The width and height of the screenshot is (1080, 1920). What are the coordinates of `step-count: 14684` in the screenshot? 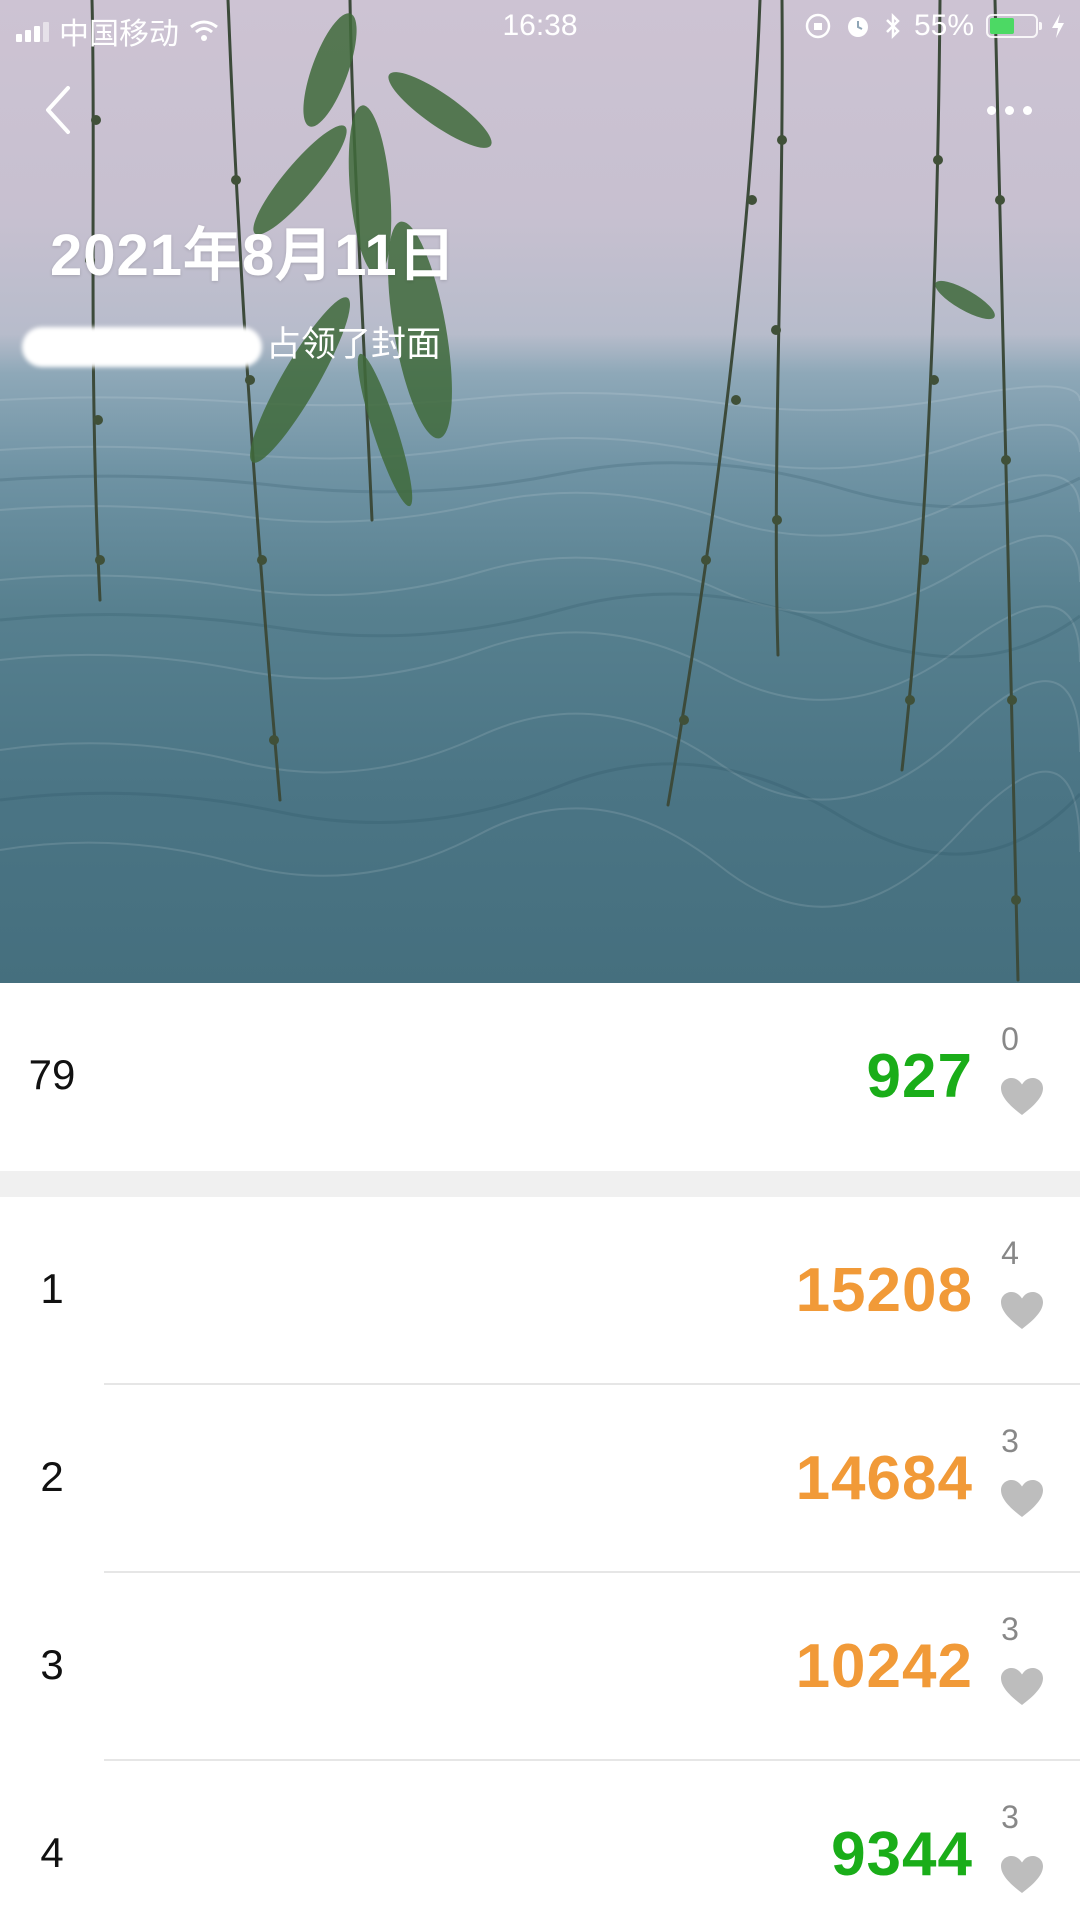 It's located at (884, 1478).